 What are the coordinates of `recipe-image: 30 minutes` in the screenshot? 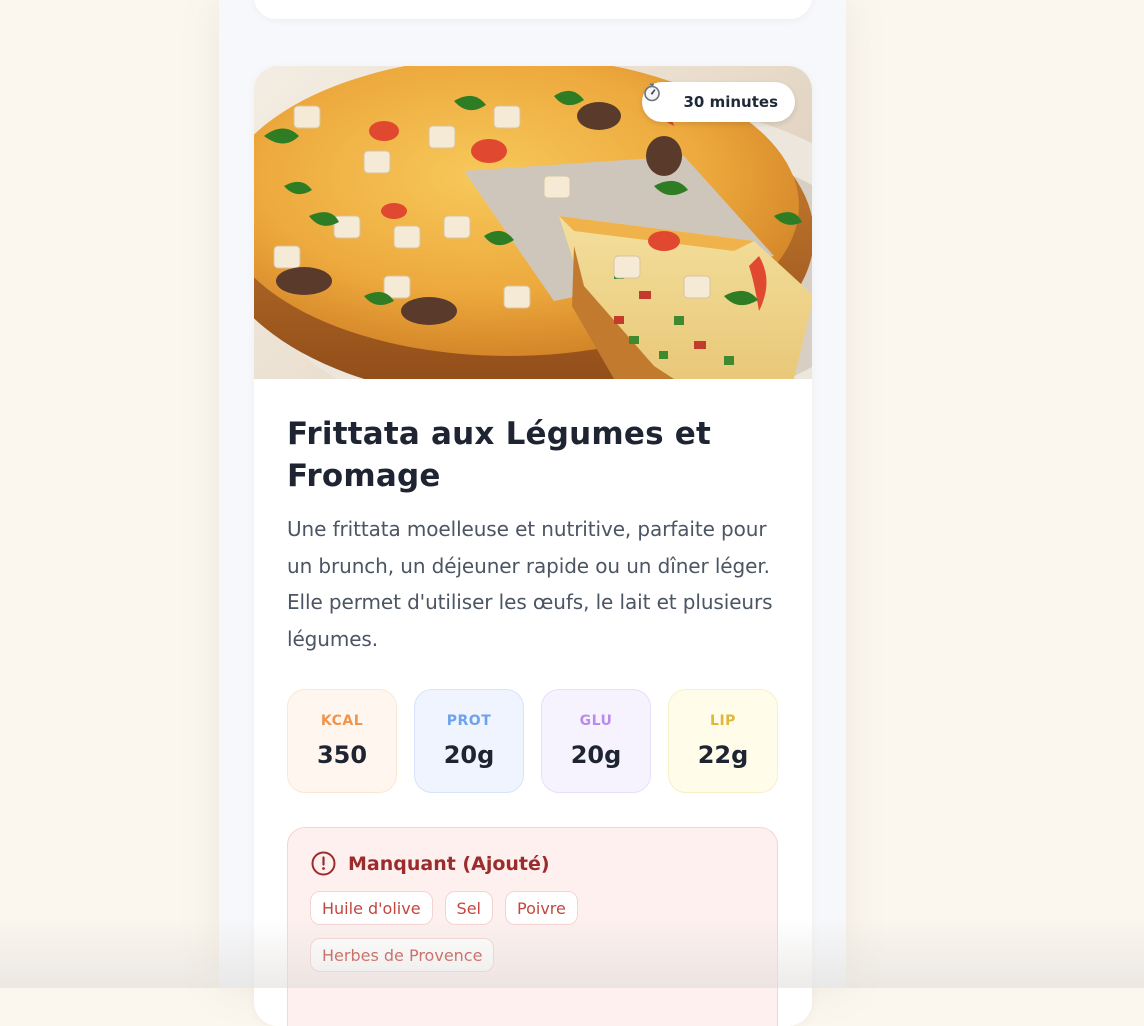 It's located at (533, 222).